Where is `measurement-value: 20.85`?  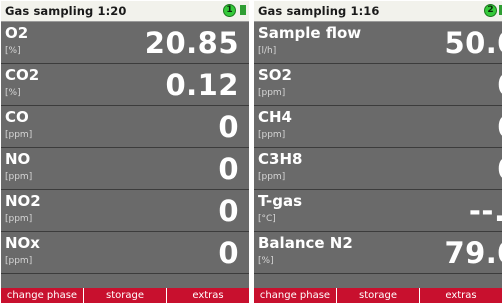
measurement-value: 20.85 is located at coordinates (191, 43).